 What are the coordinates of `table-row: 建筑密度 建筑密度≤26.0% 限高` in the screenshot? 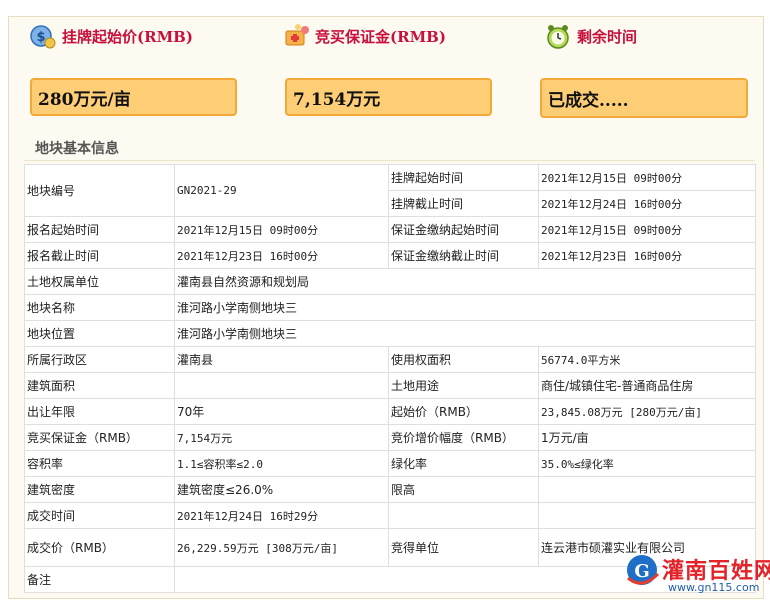 It's located at (390, 489).